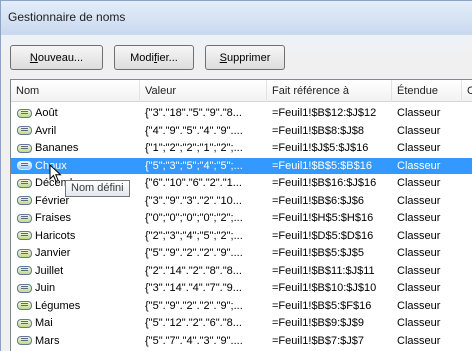 The height and width of the screenshot is (351, 472). I want to click on refers-to-cell: =Feuil1!$B$7:$J$7, so click(318, 340).